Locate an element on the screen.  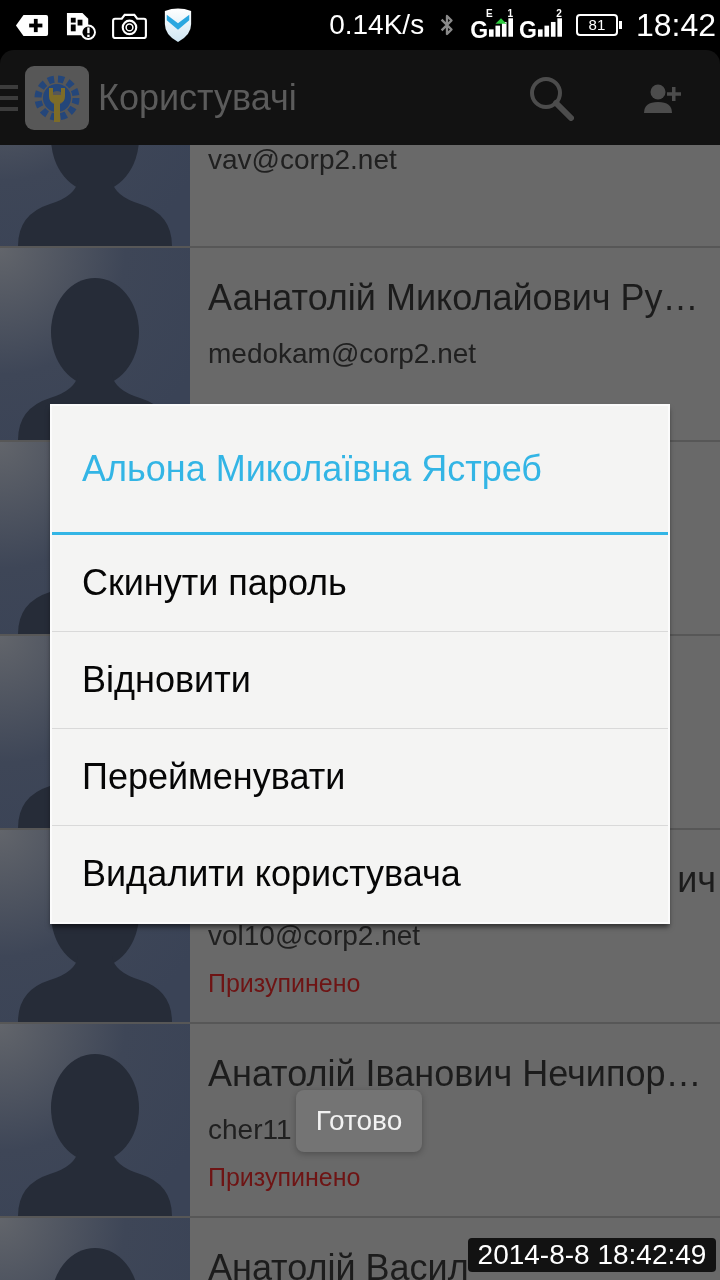
timestamp-label: 2014-8-8 18:42:49 is located at coordinates (592, 1255).